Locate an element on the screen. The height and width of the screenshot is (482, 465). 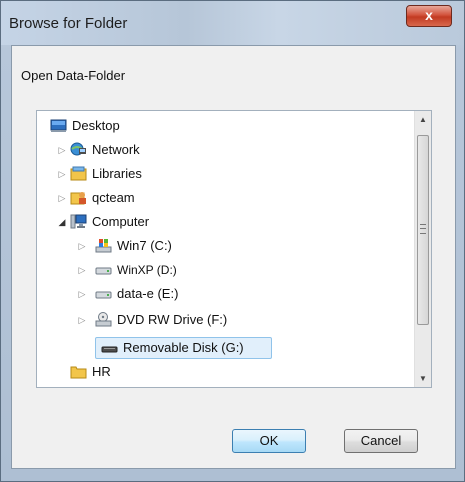
tree-item-label: data-e (E:) is located at coordinates (148, 293).